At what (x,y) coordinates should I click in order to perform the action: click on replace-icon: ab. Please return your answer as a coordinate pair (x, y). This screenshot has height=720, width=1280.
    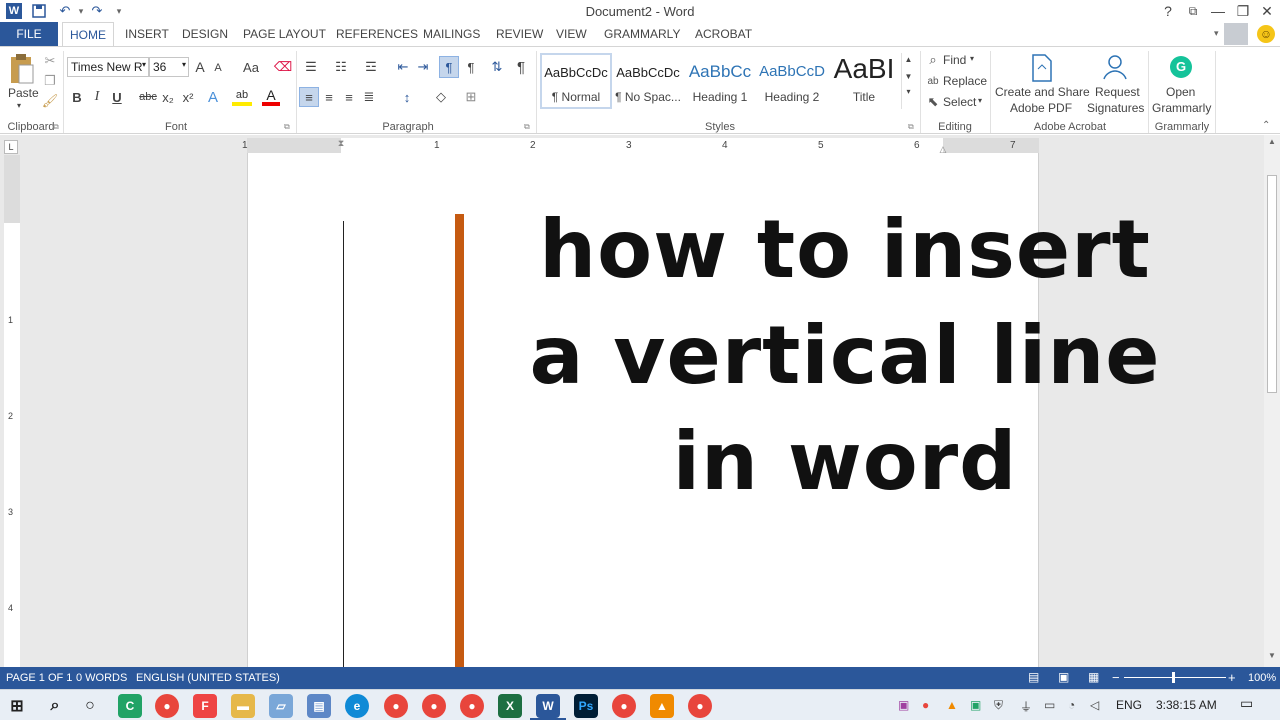
    Looking at the image, I should click on (933, 81).